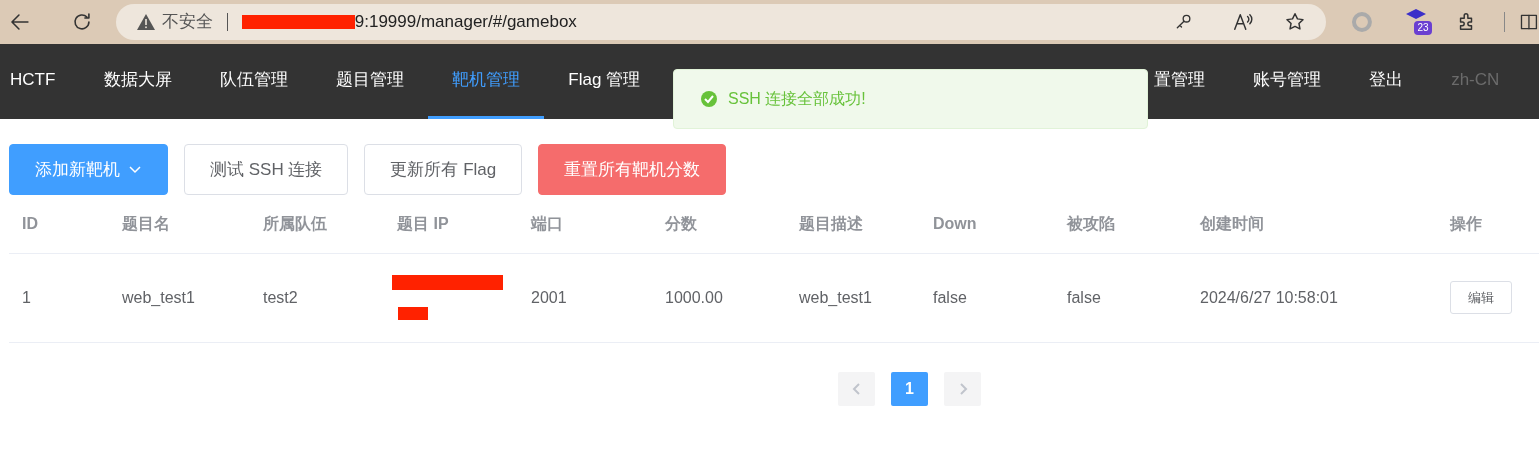 This screenshot has height=453, width=1539. What do you see at coordinates (179, 224) in the screenshot?
I see `column-header: 题目名` at bounding box center [179, 224].